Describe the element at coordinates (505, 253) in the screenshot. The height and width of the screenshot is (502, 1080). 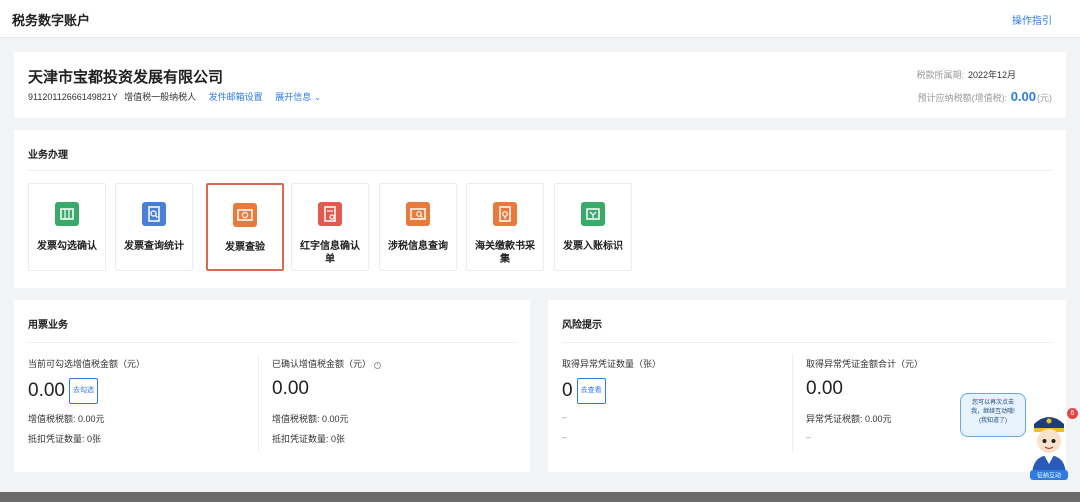
I see `tile-label: 海关缴款书采集` at that location.